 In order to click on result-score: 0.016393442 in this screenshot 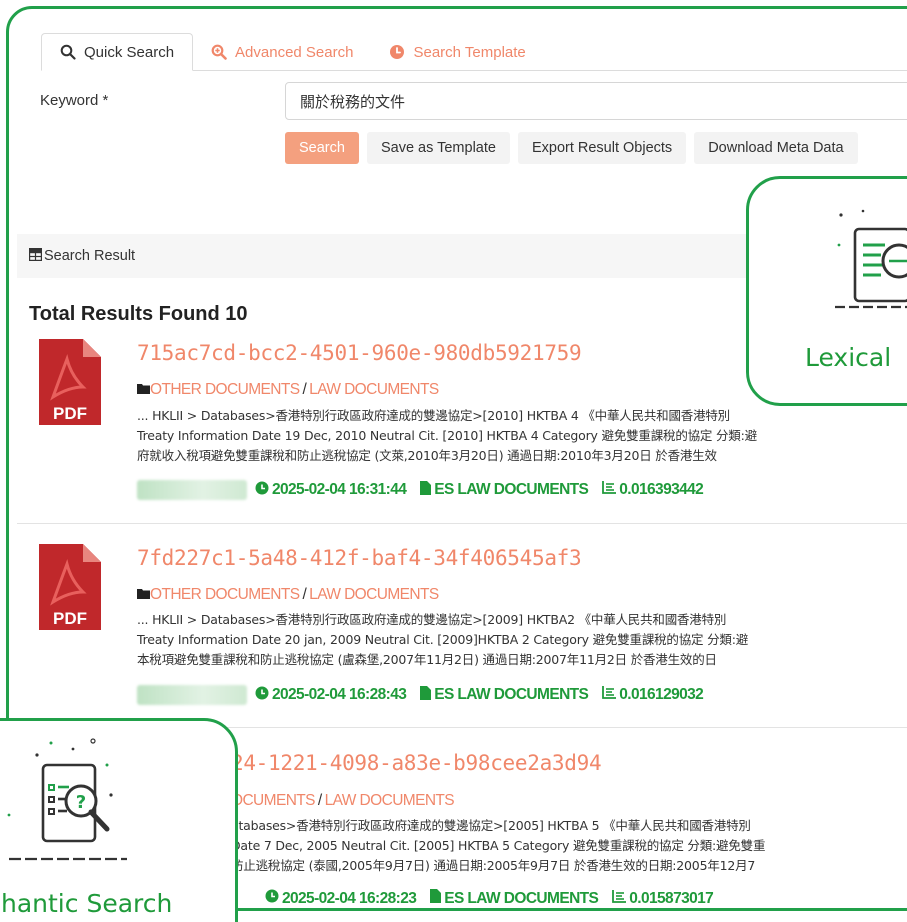, I will do `click(661, 489)`.